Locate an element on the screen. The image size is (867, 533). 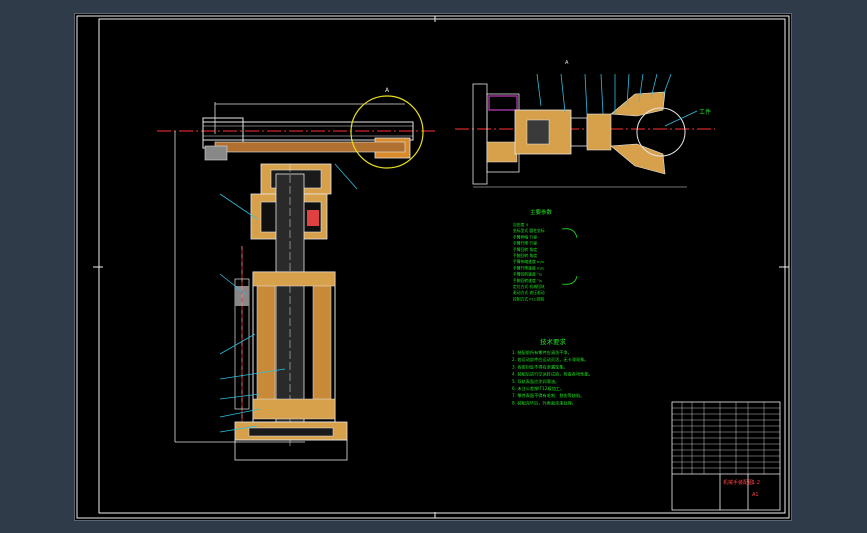
upper-jaw is located at coordinates (638, 104).